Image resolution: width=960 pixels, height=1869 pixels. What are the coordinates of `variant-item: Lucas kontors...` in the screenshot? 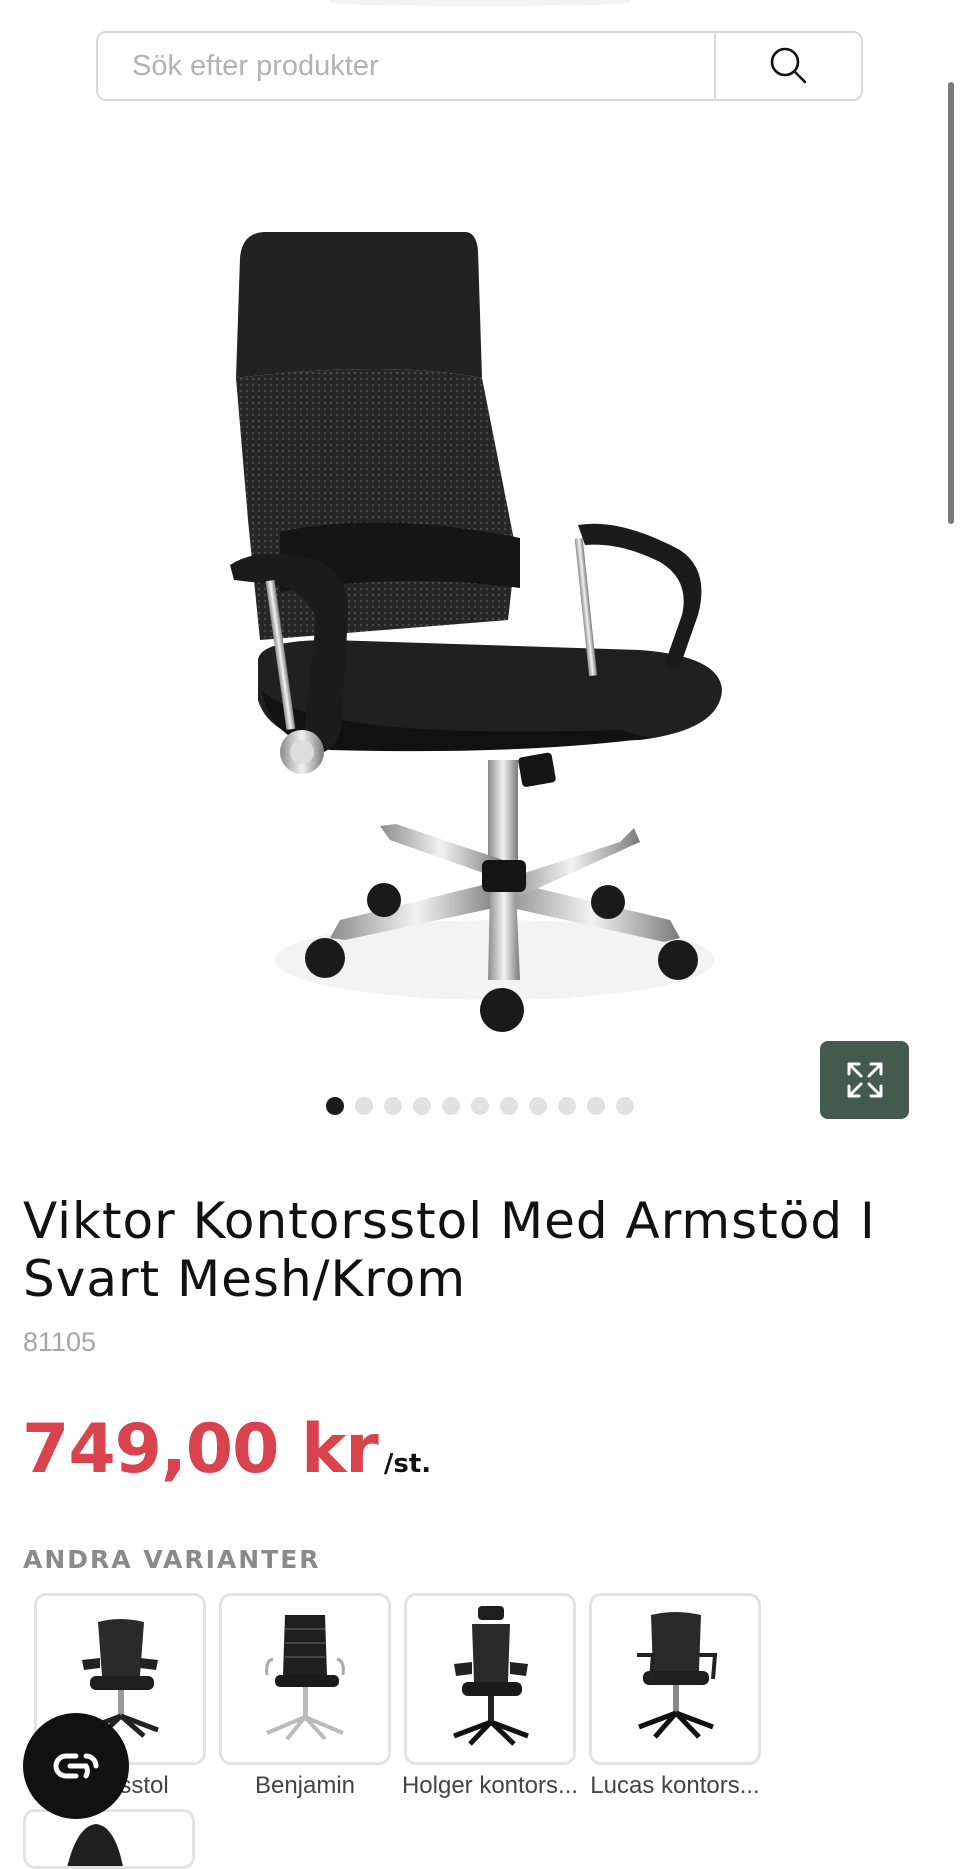 It's located at (675, 1696).